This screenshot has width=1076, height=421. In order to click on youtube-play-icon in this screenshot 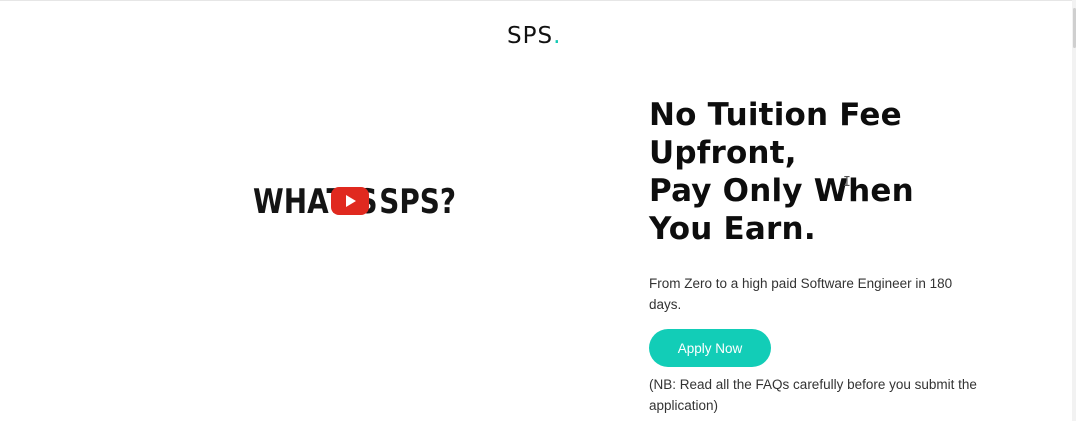, I will do `click(350, 201)`.